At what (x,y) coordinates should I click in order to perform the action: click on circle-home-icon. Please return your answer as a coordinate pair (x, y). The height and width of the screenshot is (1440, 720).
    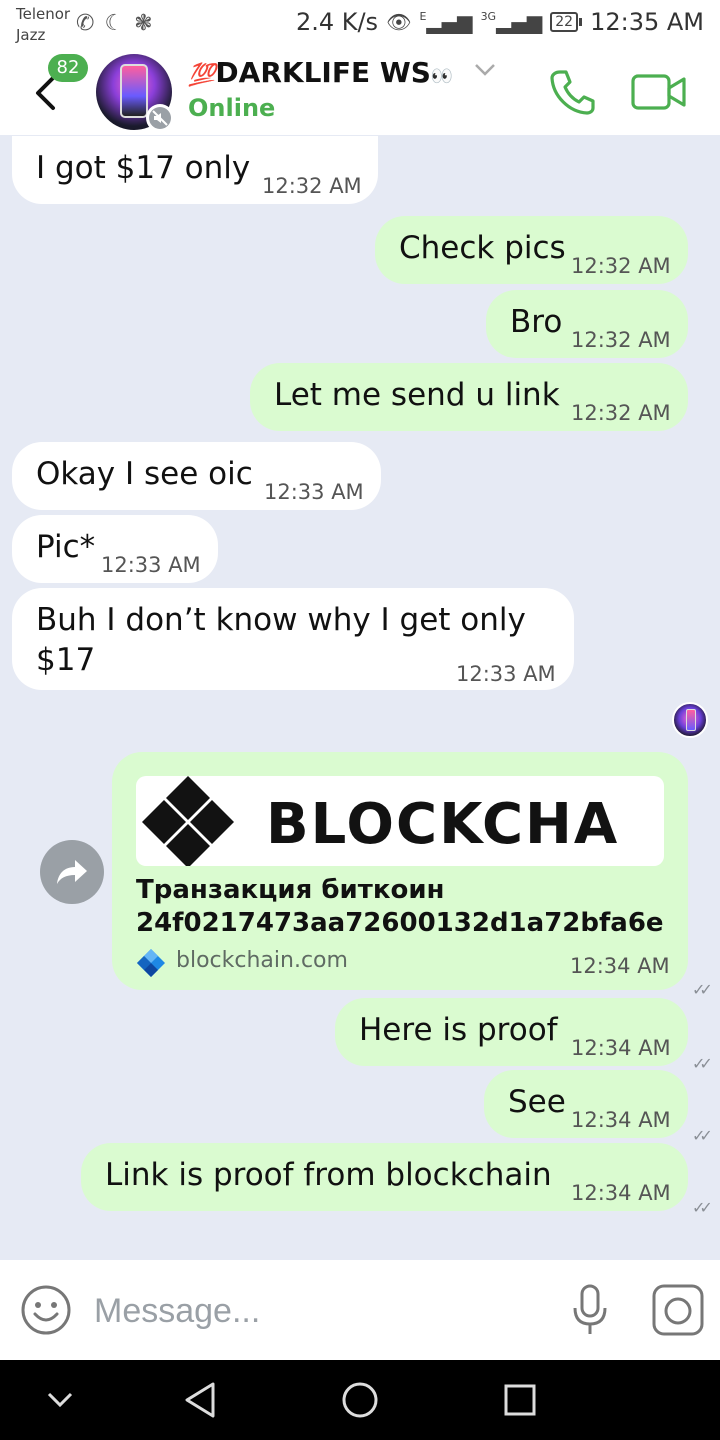
    Looking at the image, I should click on (360, 1400).